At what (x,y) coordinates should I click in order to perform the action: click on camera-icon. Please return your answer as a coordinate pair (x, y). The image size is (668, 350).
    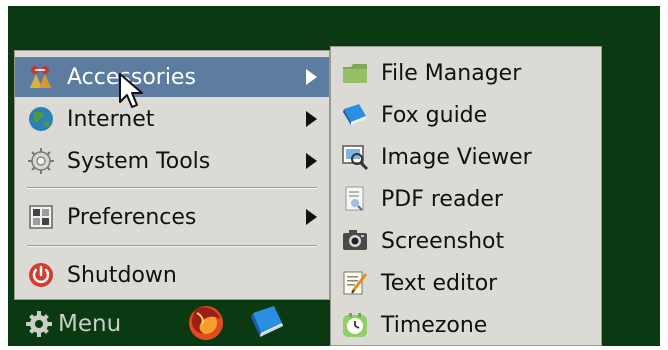
    Looking at the image, I should click on (355, 240).